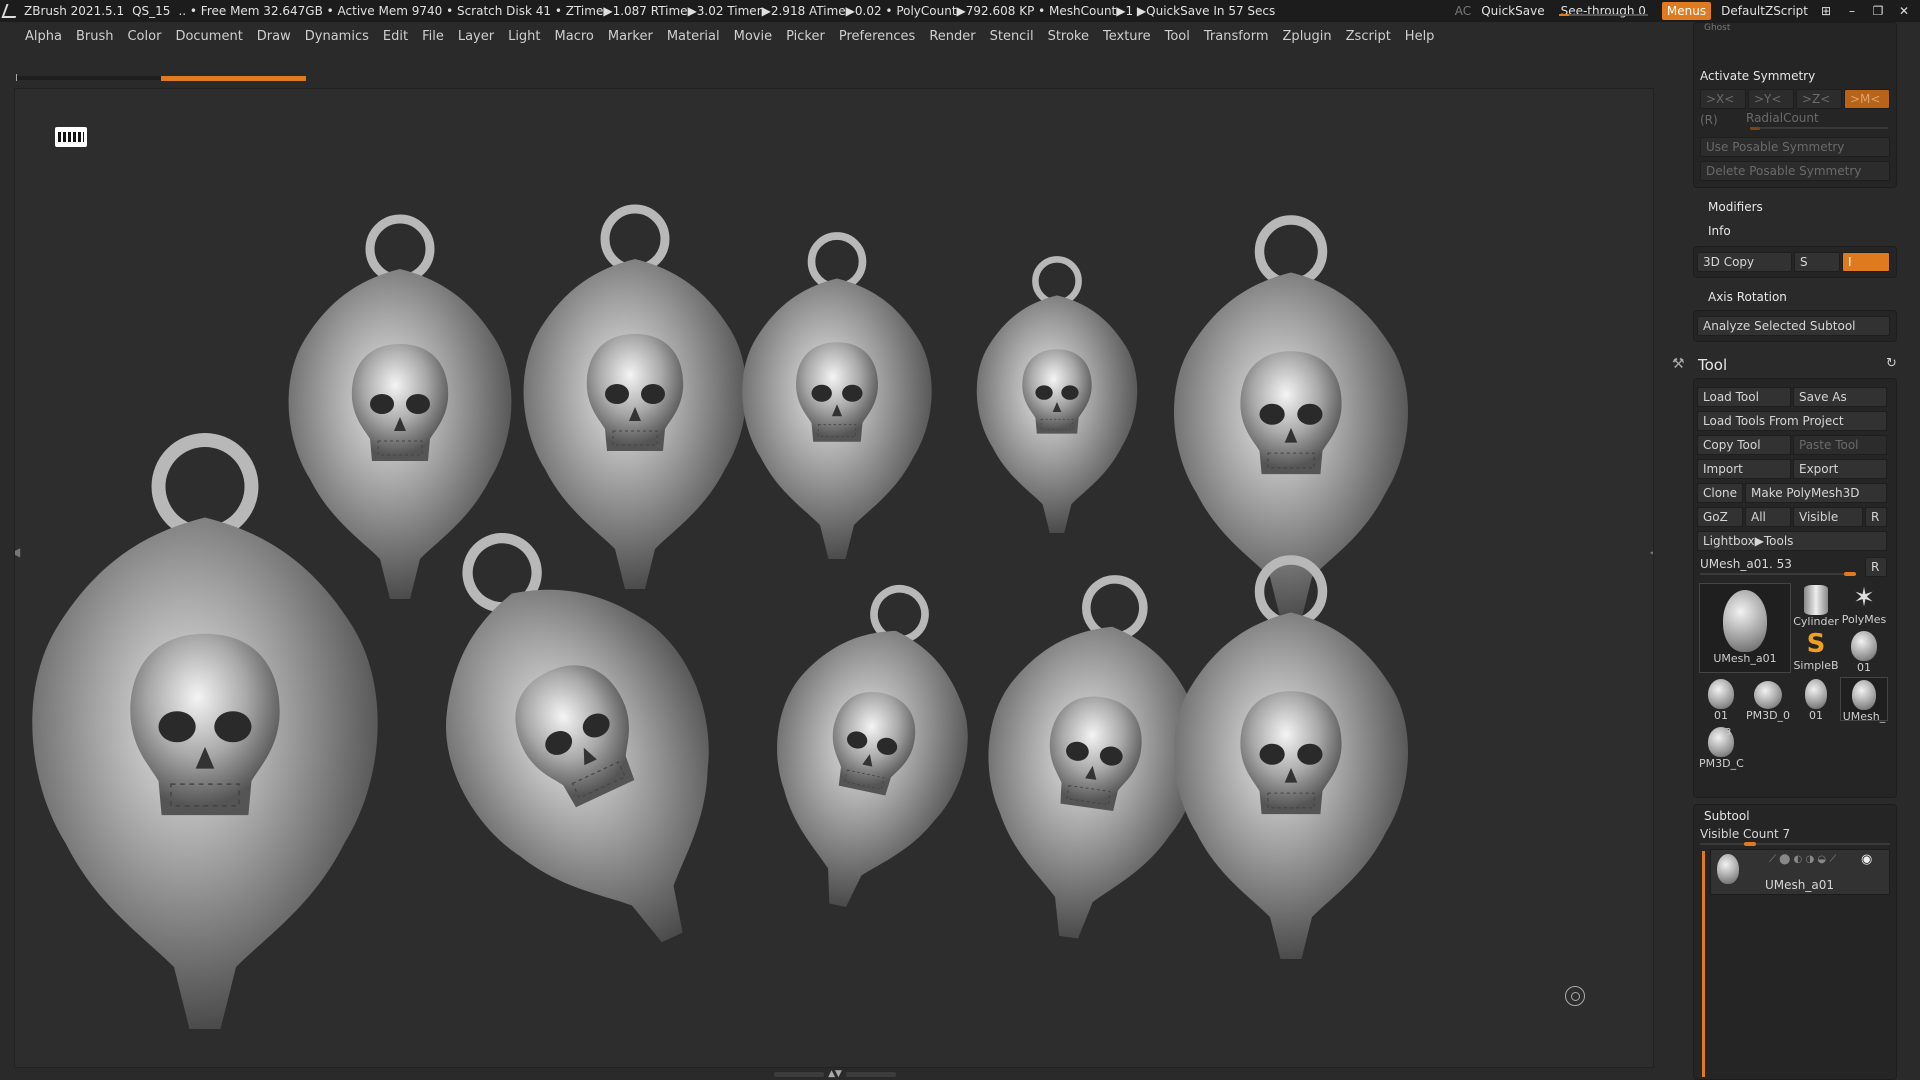 Image resolution: width=1920 pixels, height=1080 pixels. Describe the element at coordinates (1307, 36) in the screenshot. I see `menu-item-zplugin: Zplugin` at that location.